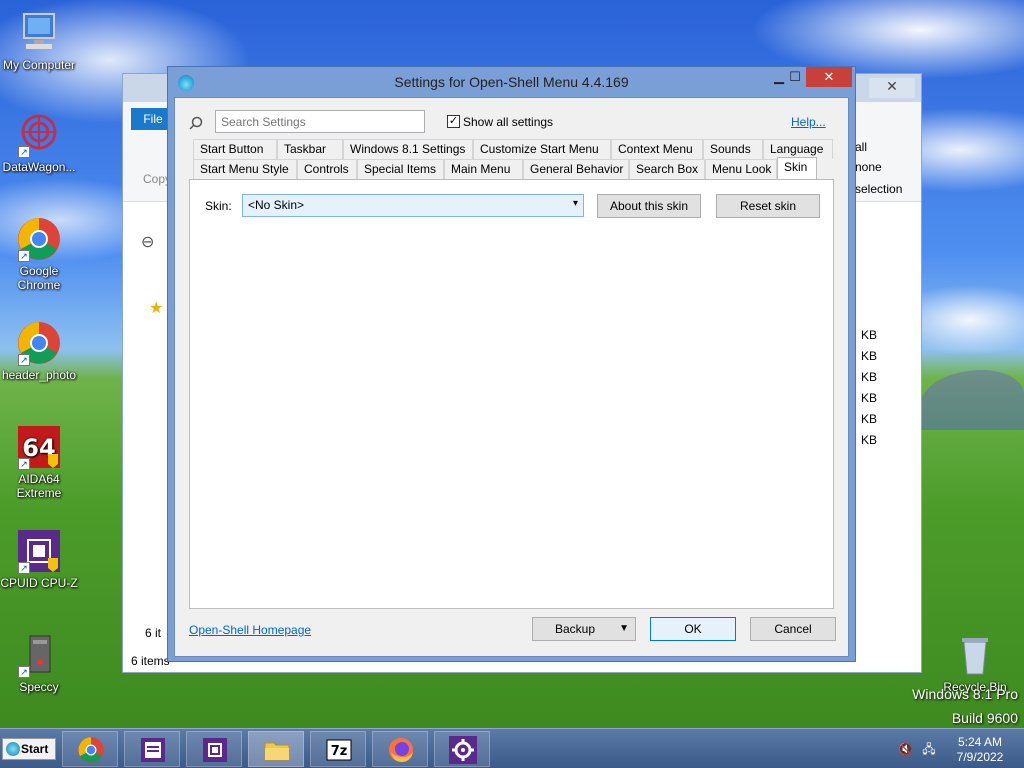 The height and width of the screenshot is (768, 1024). What do you see at coordinates (39, 351) in the screenshot?
I see `desktop-icon-header-photo: ↗ header_photo` at bounding box center [39, 351].